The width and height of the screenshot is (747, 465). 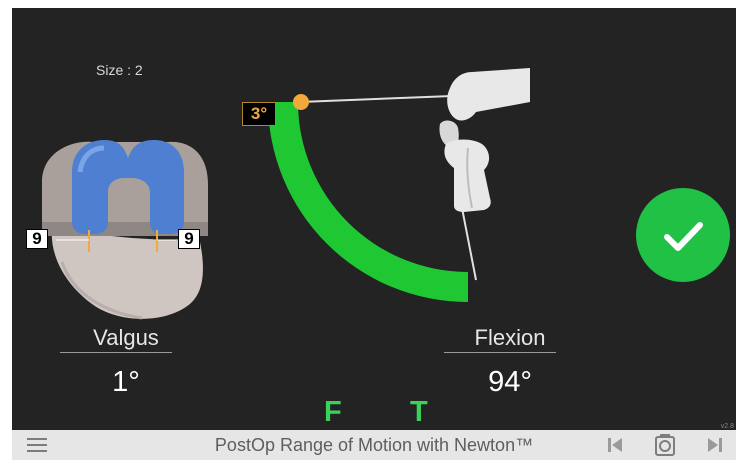 What do you see at coordinates (189, 239) in the screenshot?
I see `lateral-gap-value: 9` at bounding box center [189, 239].